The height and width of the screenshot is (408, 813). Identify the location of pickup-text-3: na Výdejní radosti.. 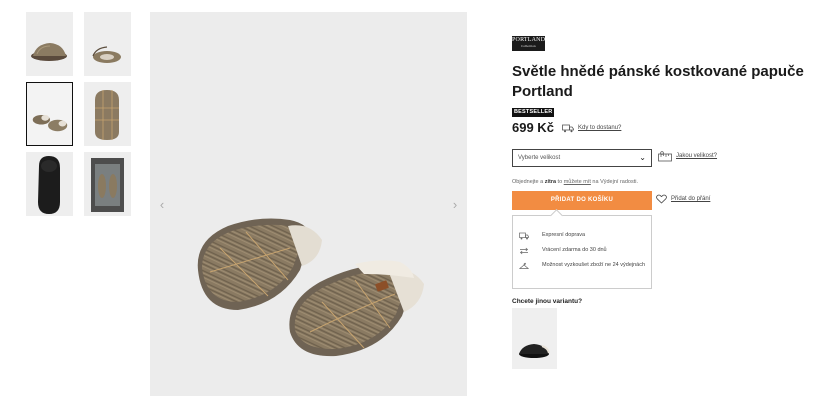
(614, 182).